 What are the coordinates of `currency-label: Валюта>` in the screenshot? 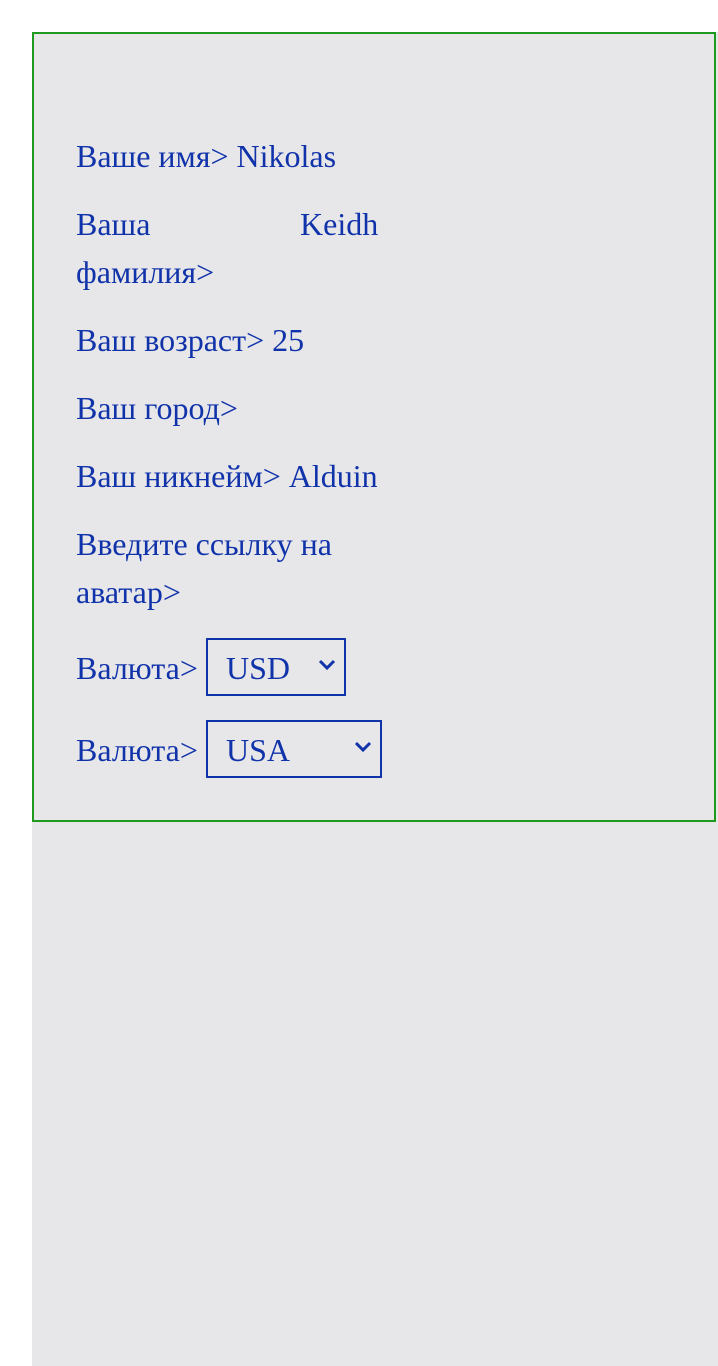 It's located at (137, 668).